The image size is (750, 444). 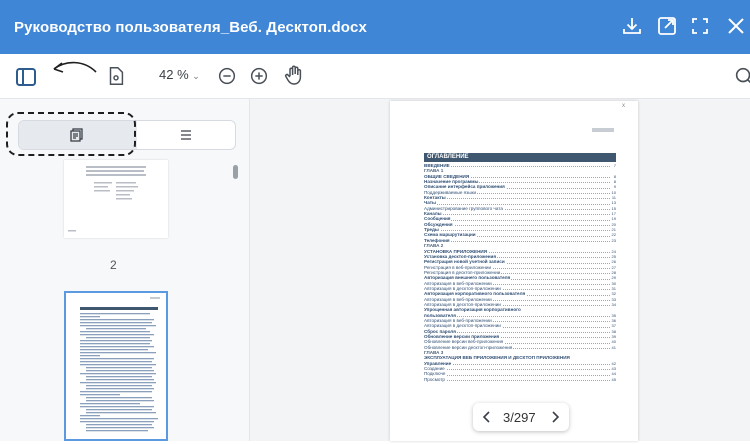 I want to click on outline-list-icon, so click(x=186, y=135).